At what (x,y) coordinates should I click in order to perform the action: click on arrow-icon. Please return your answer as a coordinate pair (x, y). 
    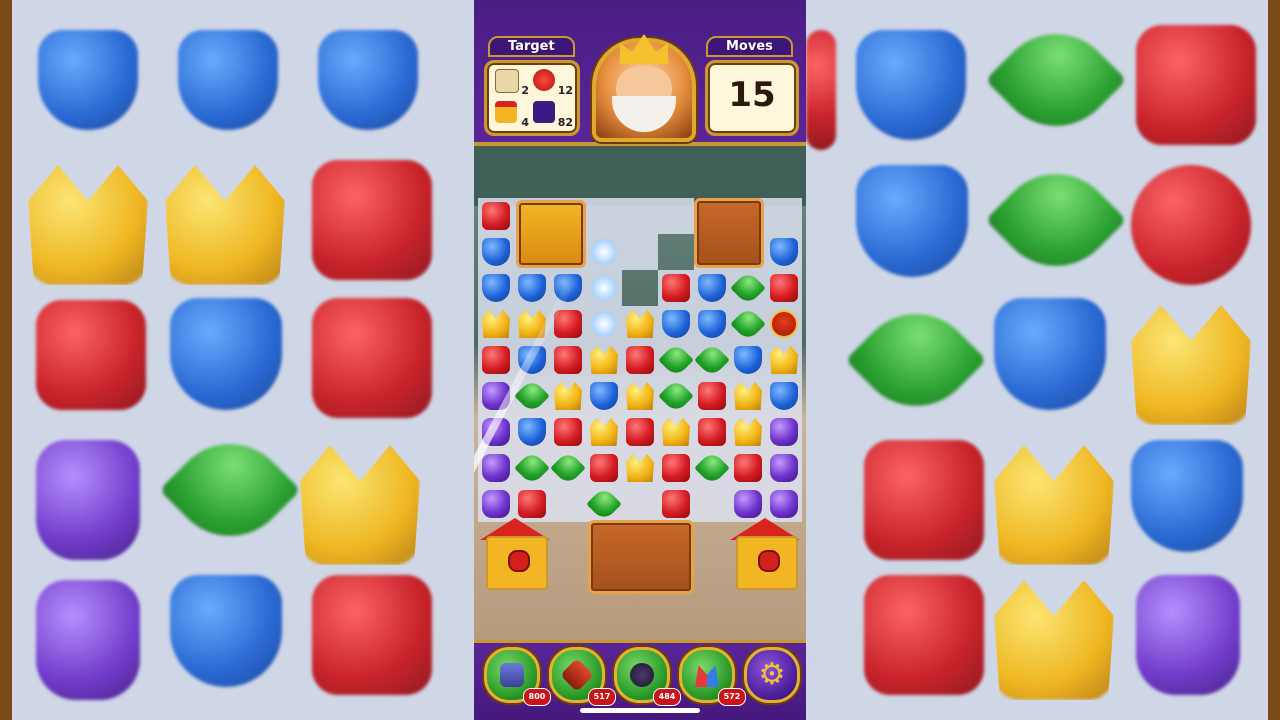
    Looking at the image, I should click on (577, 675).